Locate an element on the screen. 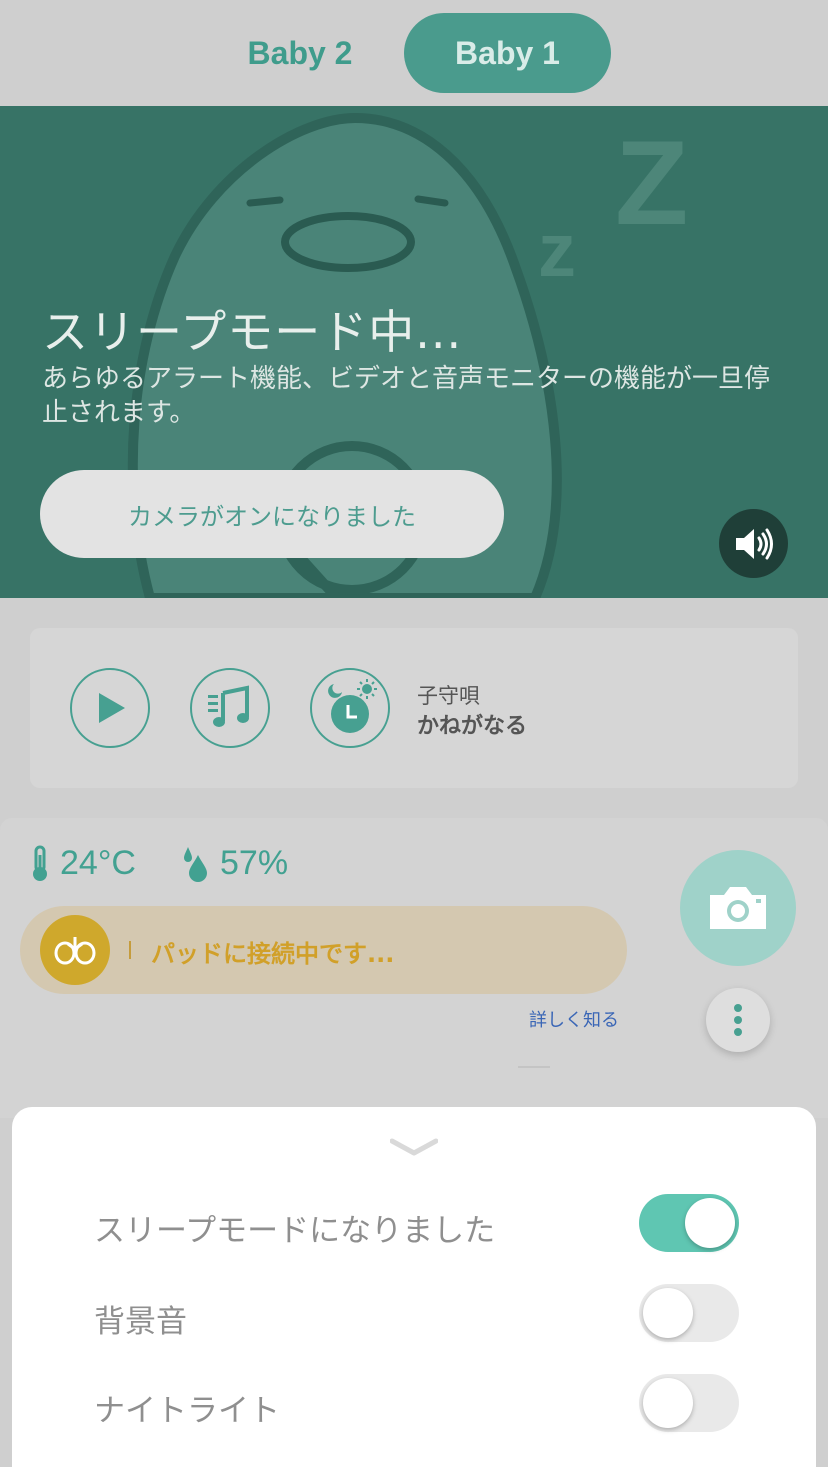  background-sound-toggle is located at coordinates (689, 1313).